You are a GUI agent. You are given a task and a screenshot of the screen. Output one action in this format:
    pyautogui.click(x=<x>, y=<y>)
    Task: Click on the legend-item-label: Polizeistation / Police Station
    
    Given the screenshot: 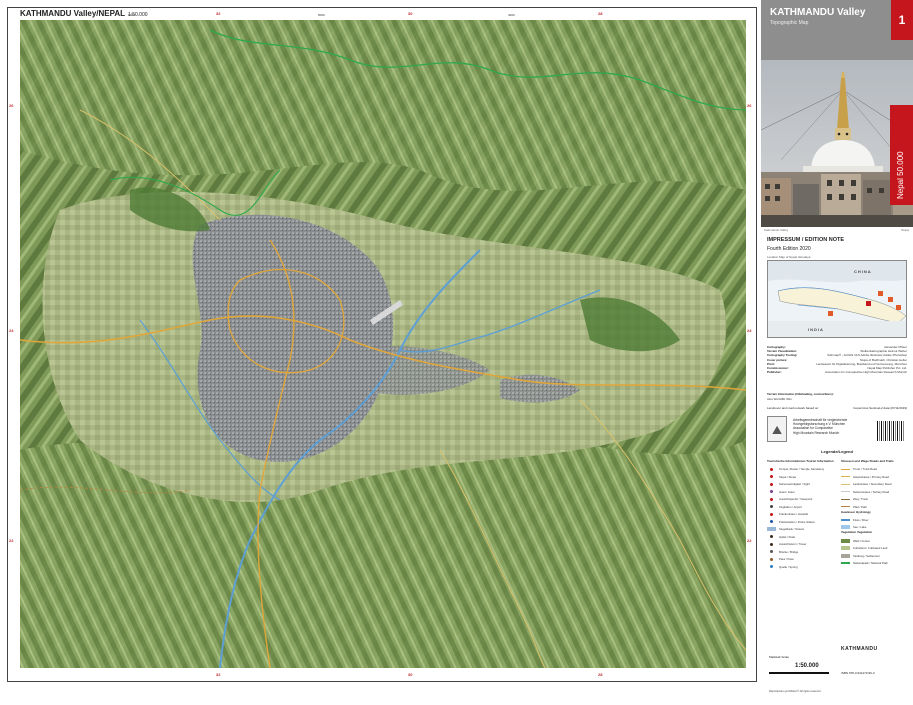 What is the action you would take?
    pyautogui.click(x=797, y=521)
    